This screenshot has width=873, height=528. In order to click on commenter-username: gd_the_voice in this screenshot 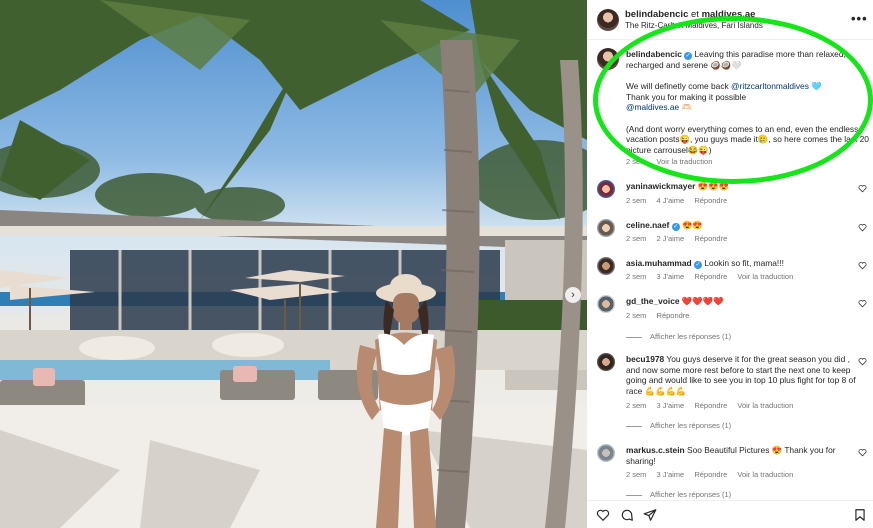, I will do `click(653, 301)`.